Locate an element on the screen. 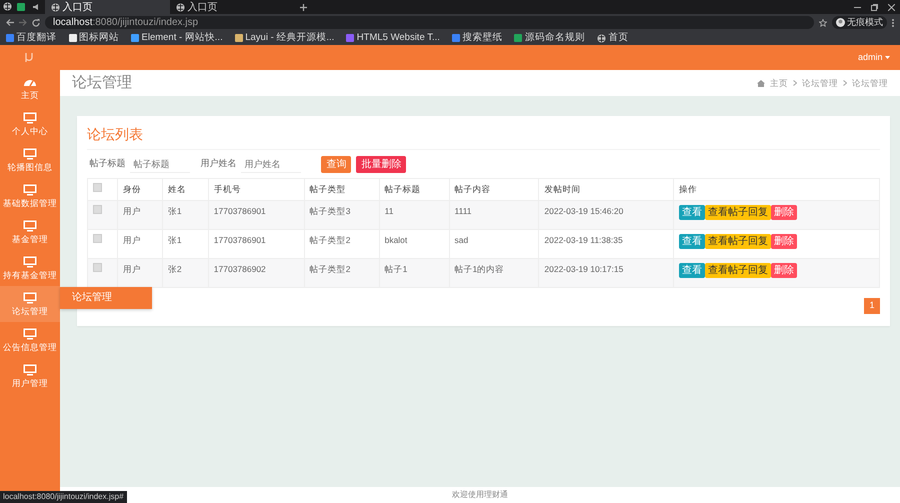 This screenshot has width=900, height=503. table-cell: 帖子1 is located at coordinates (414, 273).